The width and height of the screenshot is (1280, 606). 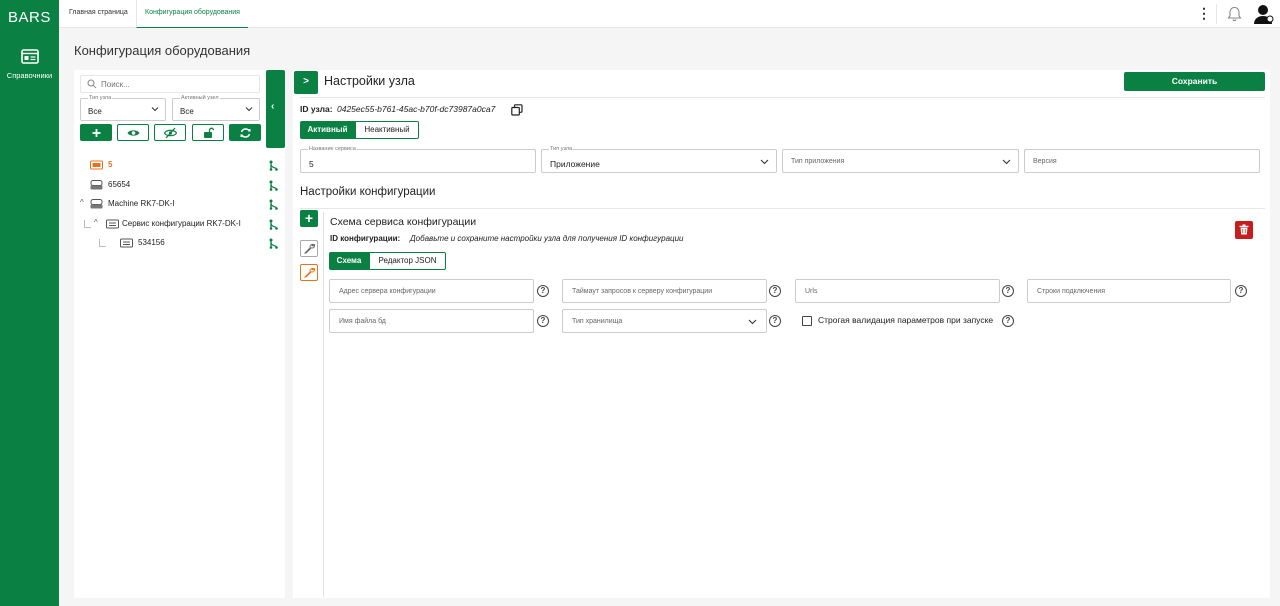 I want to click on tree-node-label: Сервис конфигурации RK7-DK-I, so click(x=181, y=223).